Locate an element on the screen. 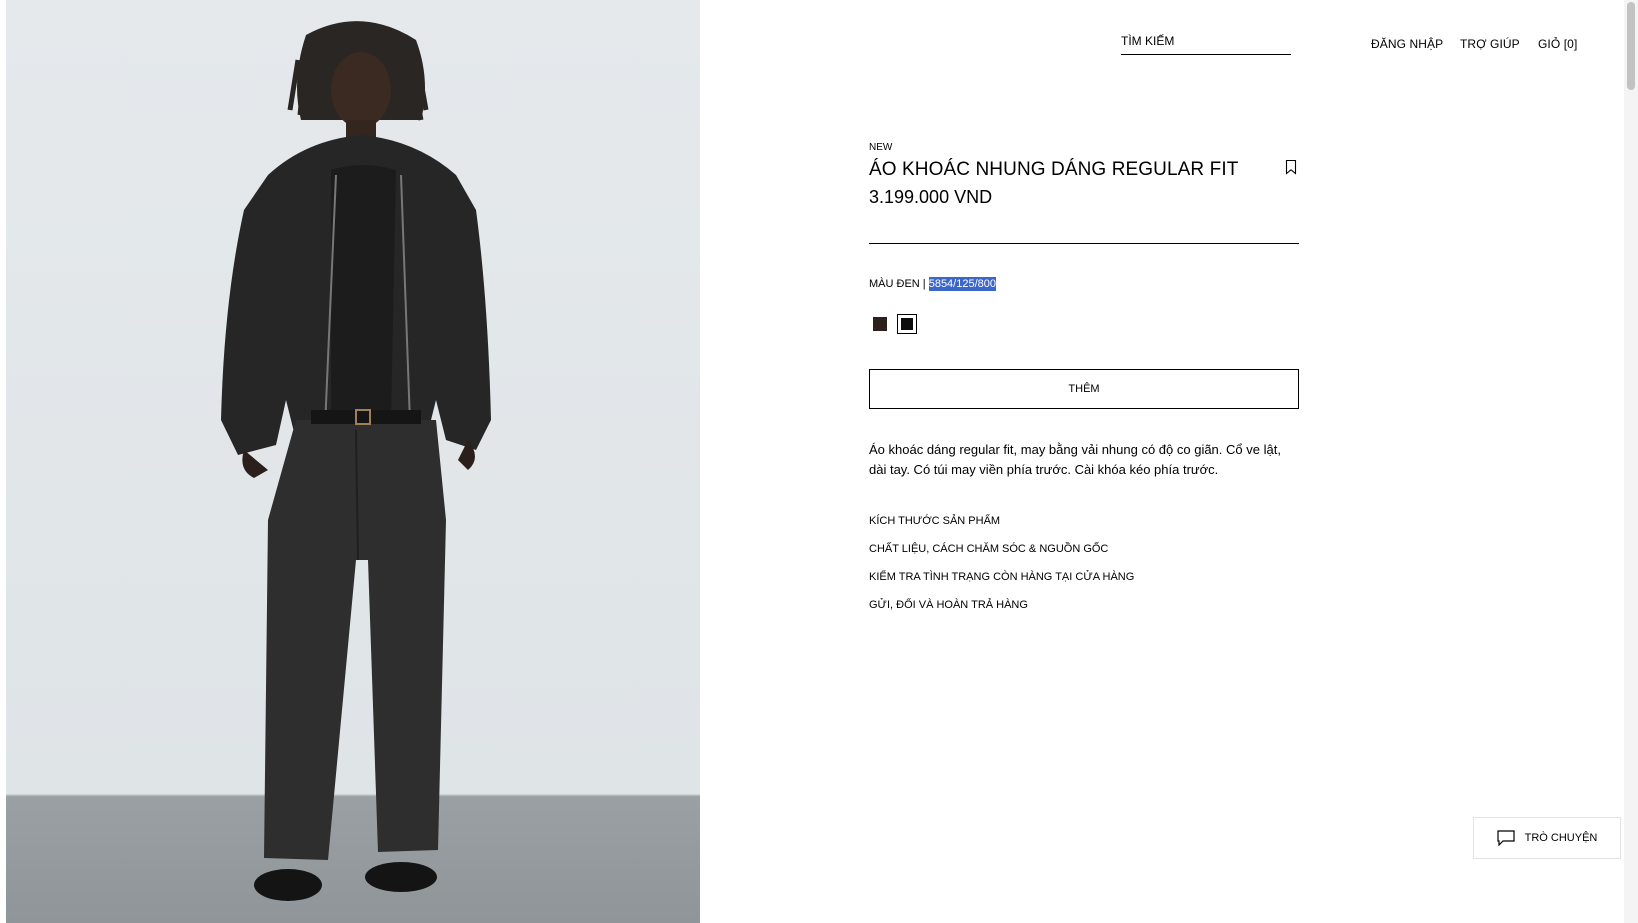  scrollbar-thumb is located at coordinates (1631, 46).